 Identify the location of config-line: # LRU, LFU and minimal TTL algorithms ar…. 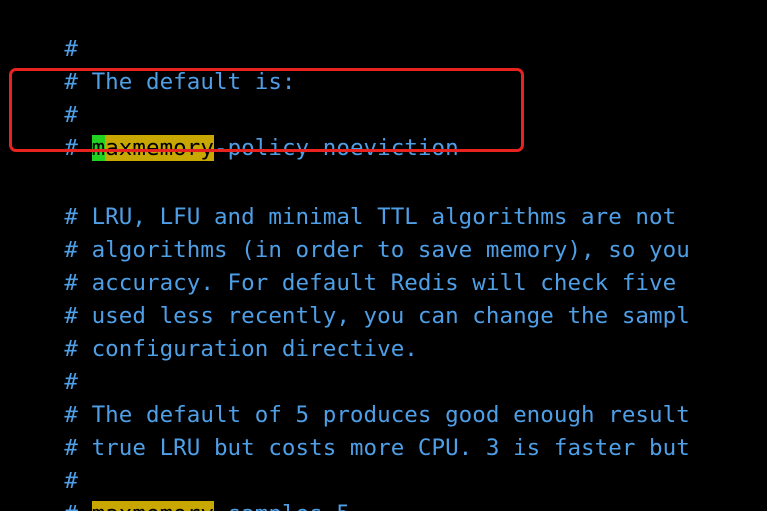
(343, 199).